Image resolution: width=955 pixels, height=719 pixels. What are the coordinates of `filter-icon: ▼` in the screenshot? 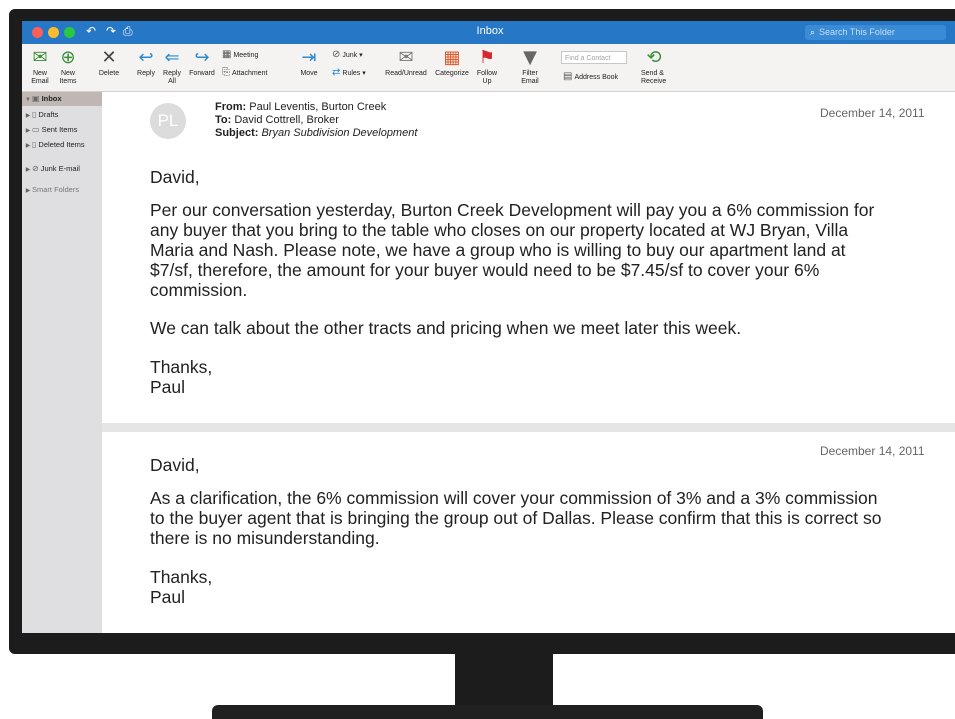 It's located at (530, 57).